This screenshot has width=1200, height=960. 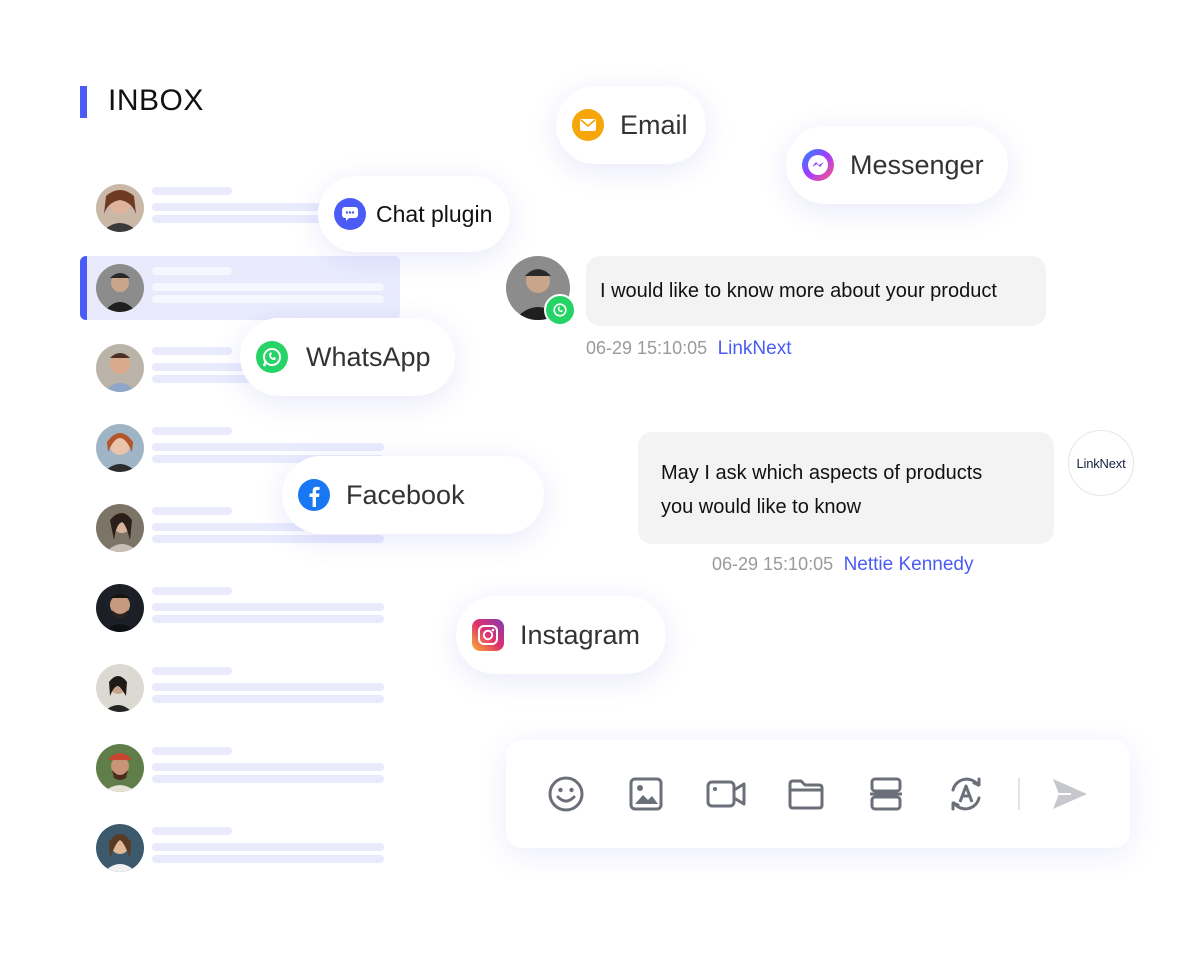 I want to click on message-text-line: May I ask which aspects of products, so click(x=822, y=473).